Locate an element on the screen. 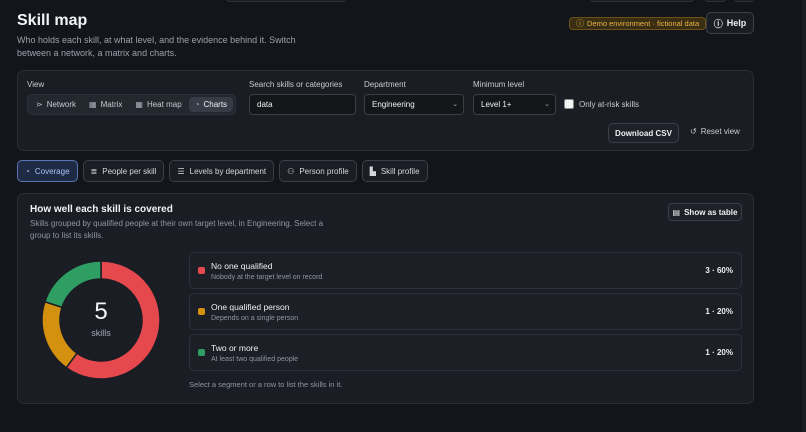 The height and width of the screenshot is (432, 806). search-label: Search skills or categories is located at coordinates (296, 84).